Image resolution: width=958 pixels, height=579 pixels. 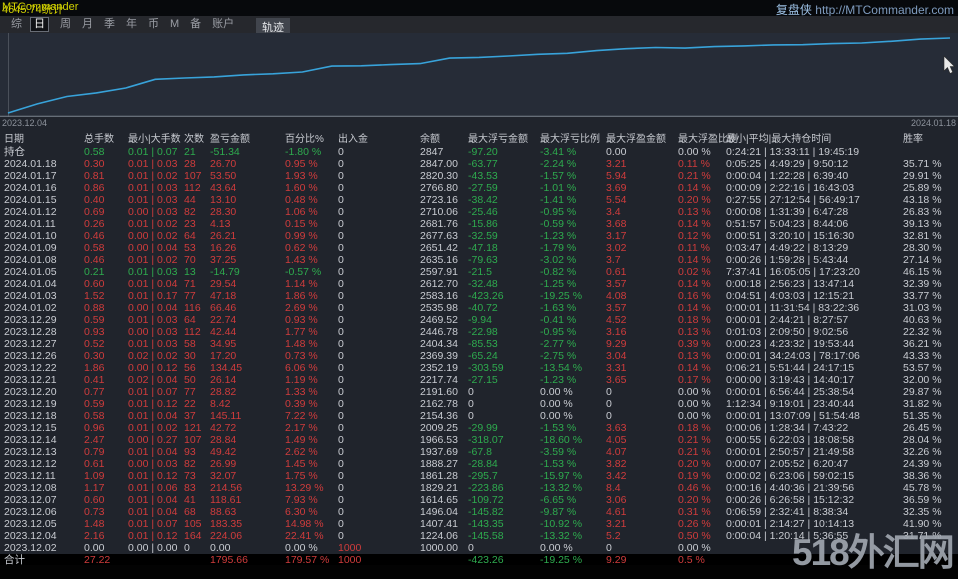 I want to click on menu-item-币: 币, so click(x=153, y=24).